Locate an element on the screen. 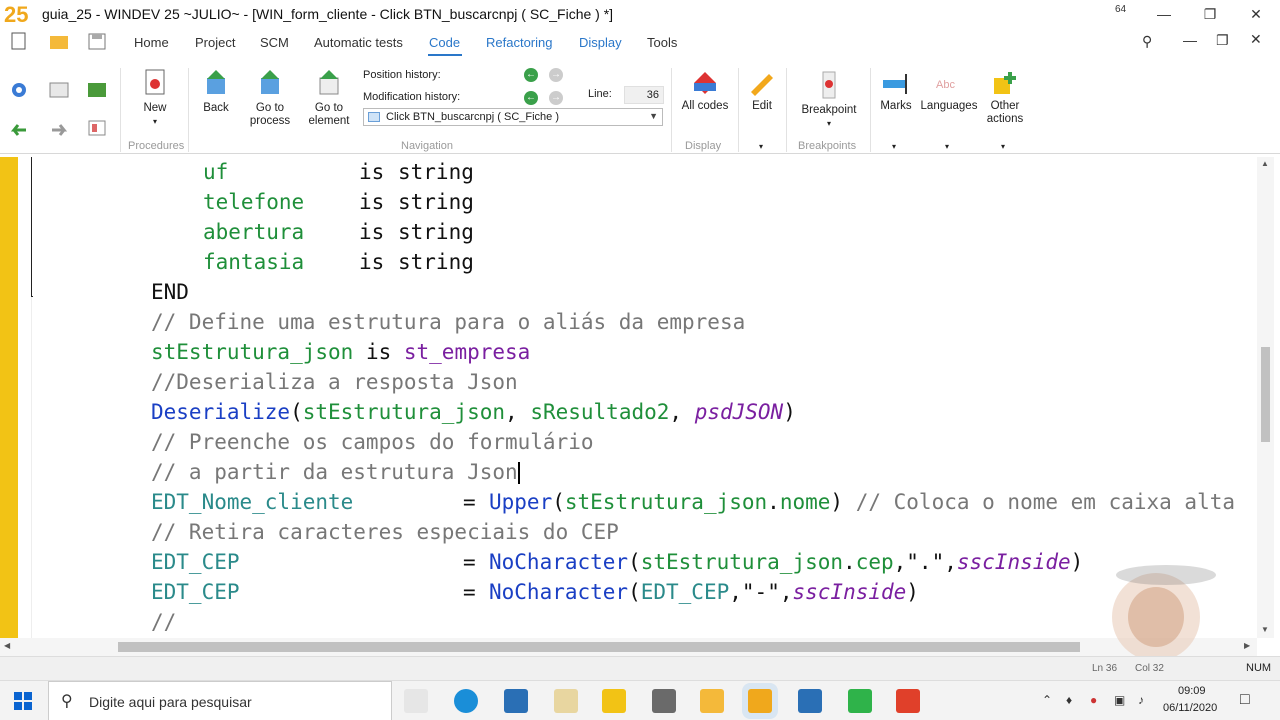 This screenshot has width=1280, height=720. network-icon: ▣ is located at coordinates (1119, 700).